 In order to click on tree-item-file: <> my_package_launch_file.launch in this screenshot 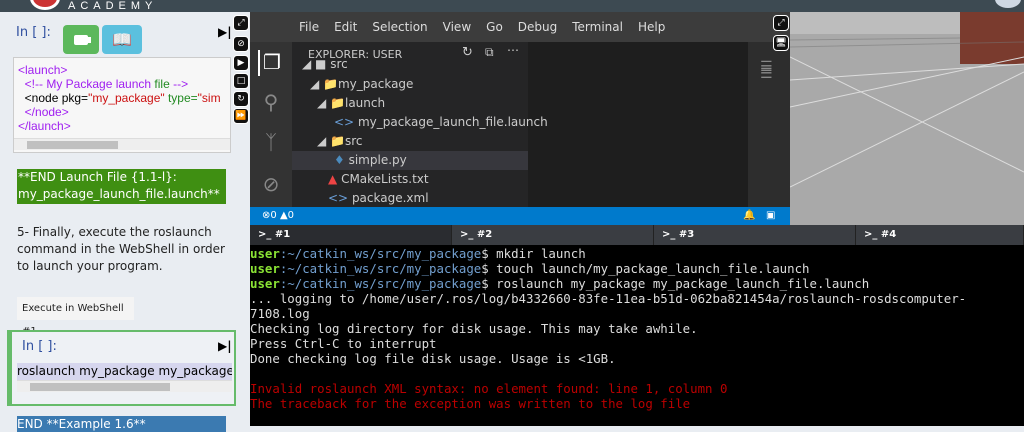, I will do `click(441, 122)`.